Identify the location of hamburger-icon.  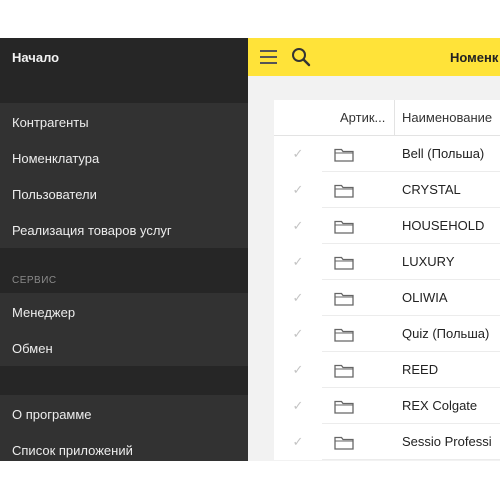
(268, 57).